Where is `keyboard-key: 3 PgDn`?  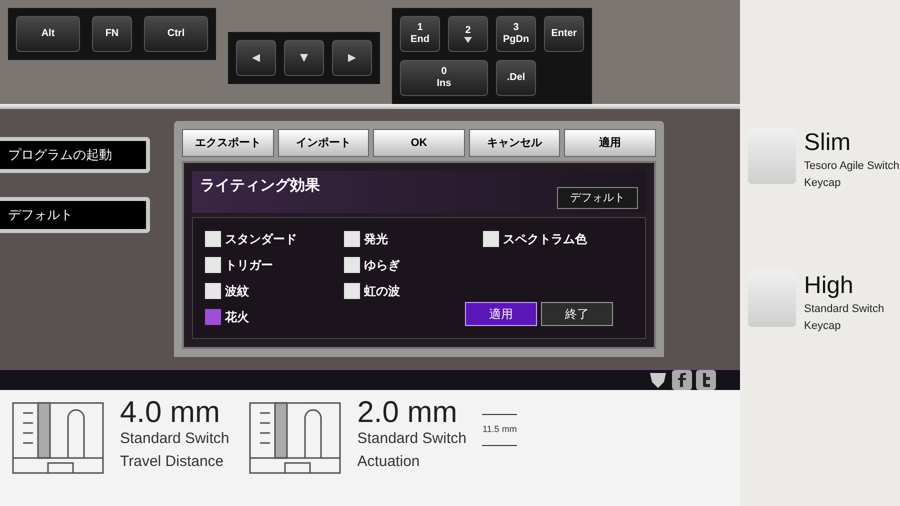
keyboard-key: 3 PgDn is located at coordinates (516, 34).